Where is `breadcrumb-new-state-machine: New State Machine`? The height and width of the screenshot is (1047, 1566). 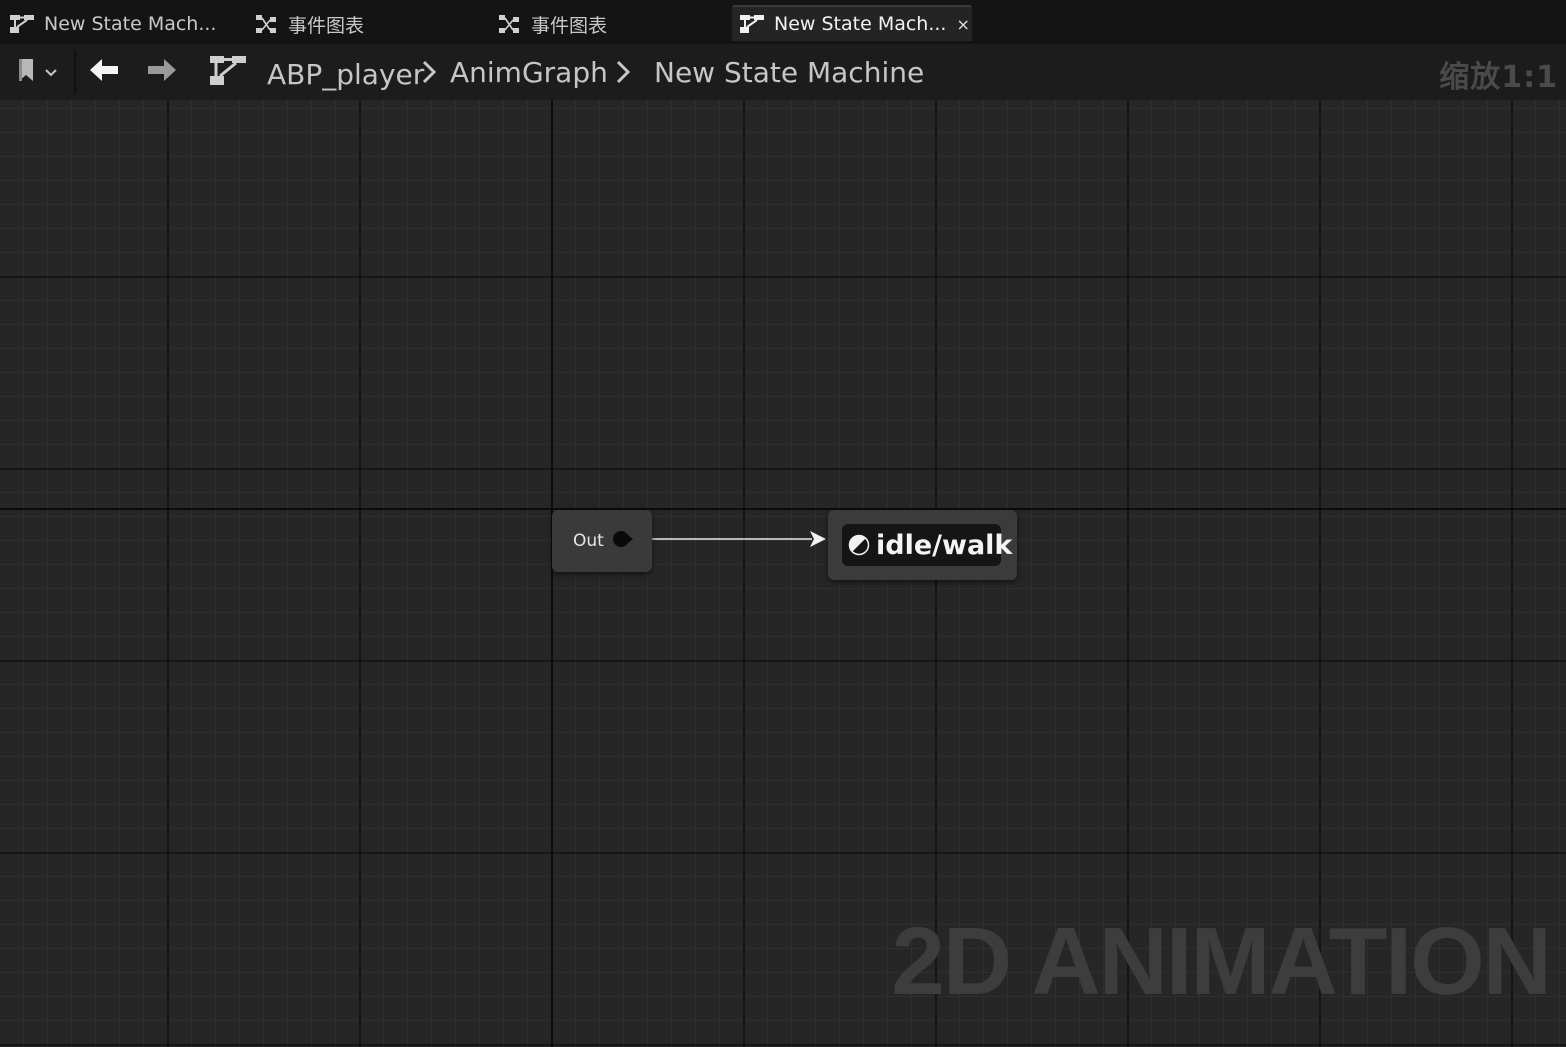
breadcrumb-new-state-machine: New State Machine is located at coordinates (789, 72).